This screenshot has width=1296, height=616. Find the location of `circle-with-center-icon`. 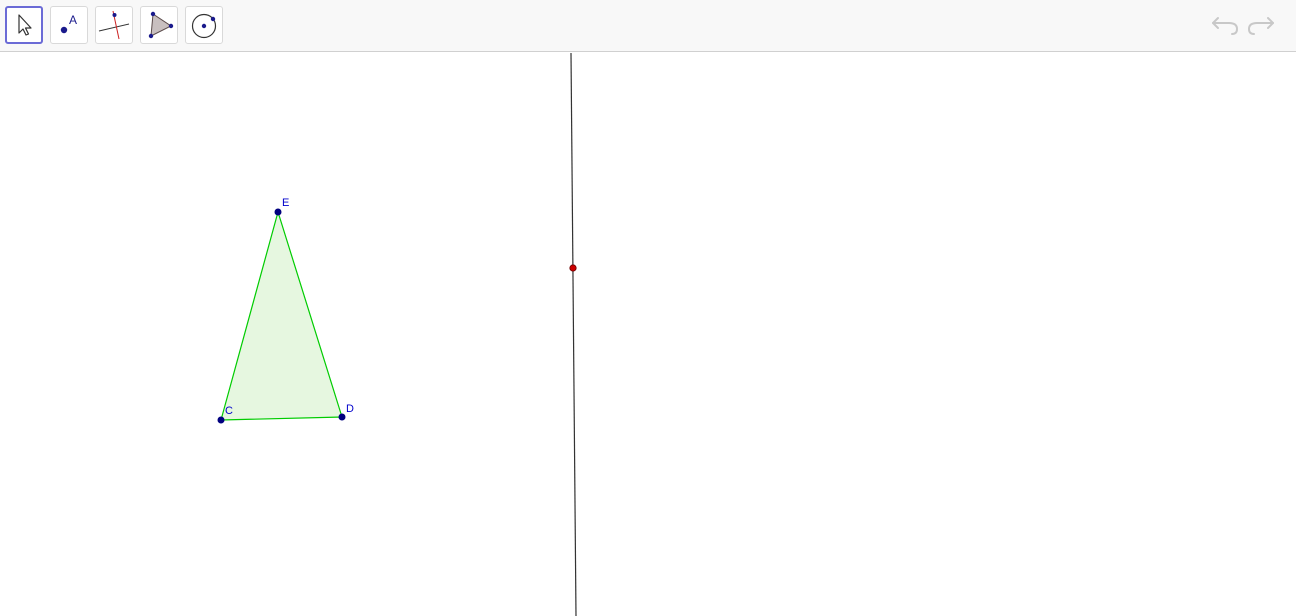

circle-with-center-icon is located at coordinates (204, 25).